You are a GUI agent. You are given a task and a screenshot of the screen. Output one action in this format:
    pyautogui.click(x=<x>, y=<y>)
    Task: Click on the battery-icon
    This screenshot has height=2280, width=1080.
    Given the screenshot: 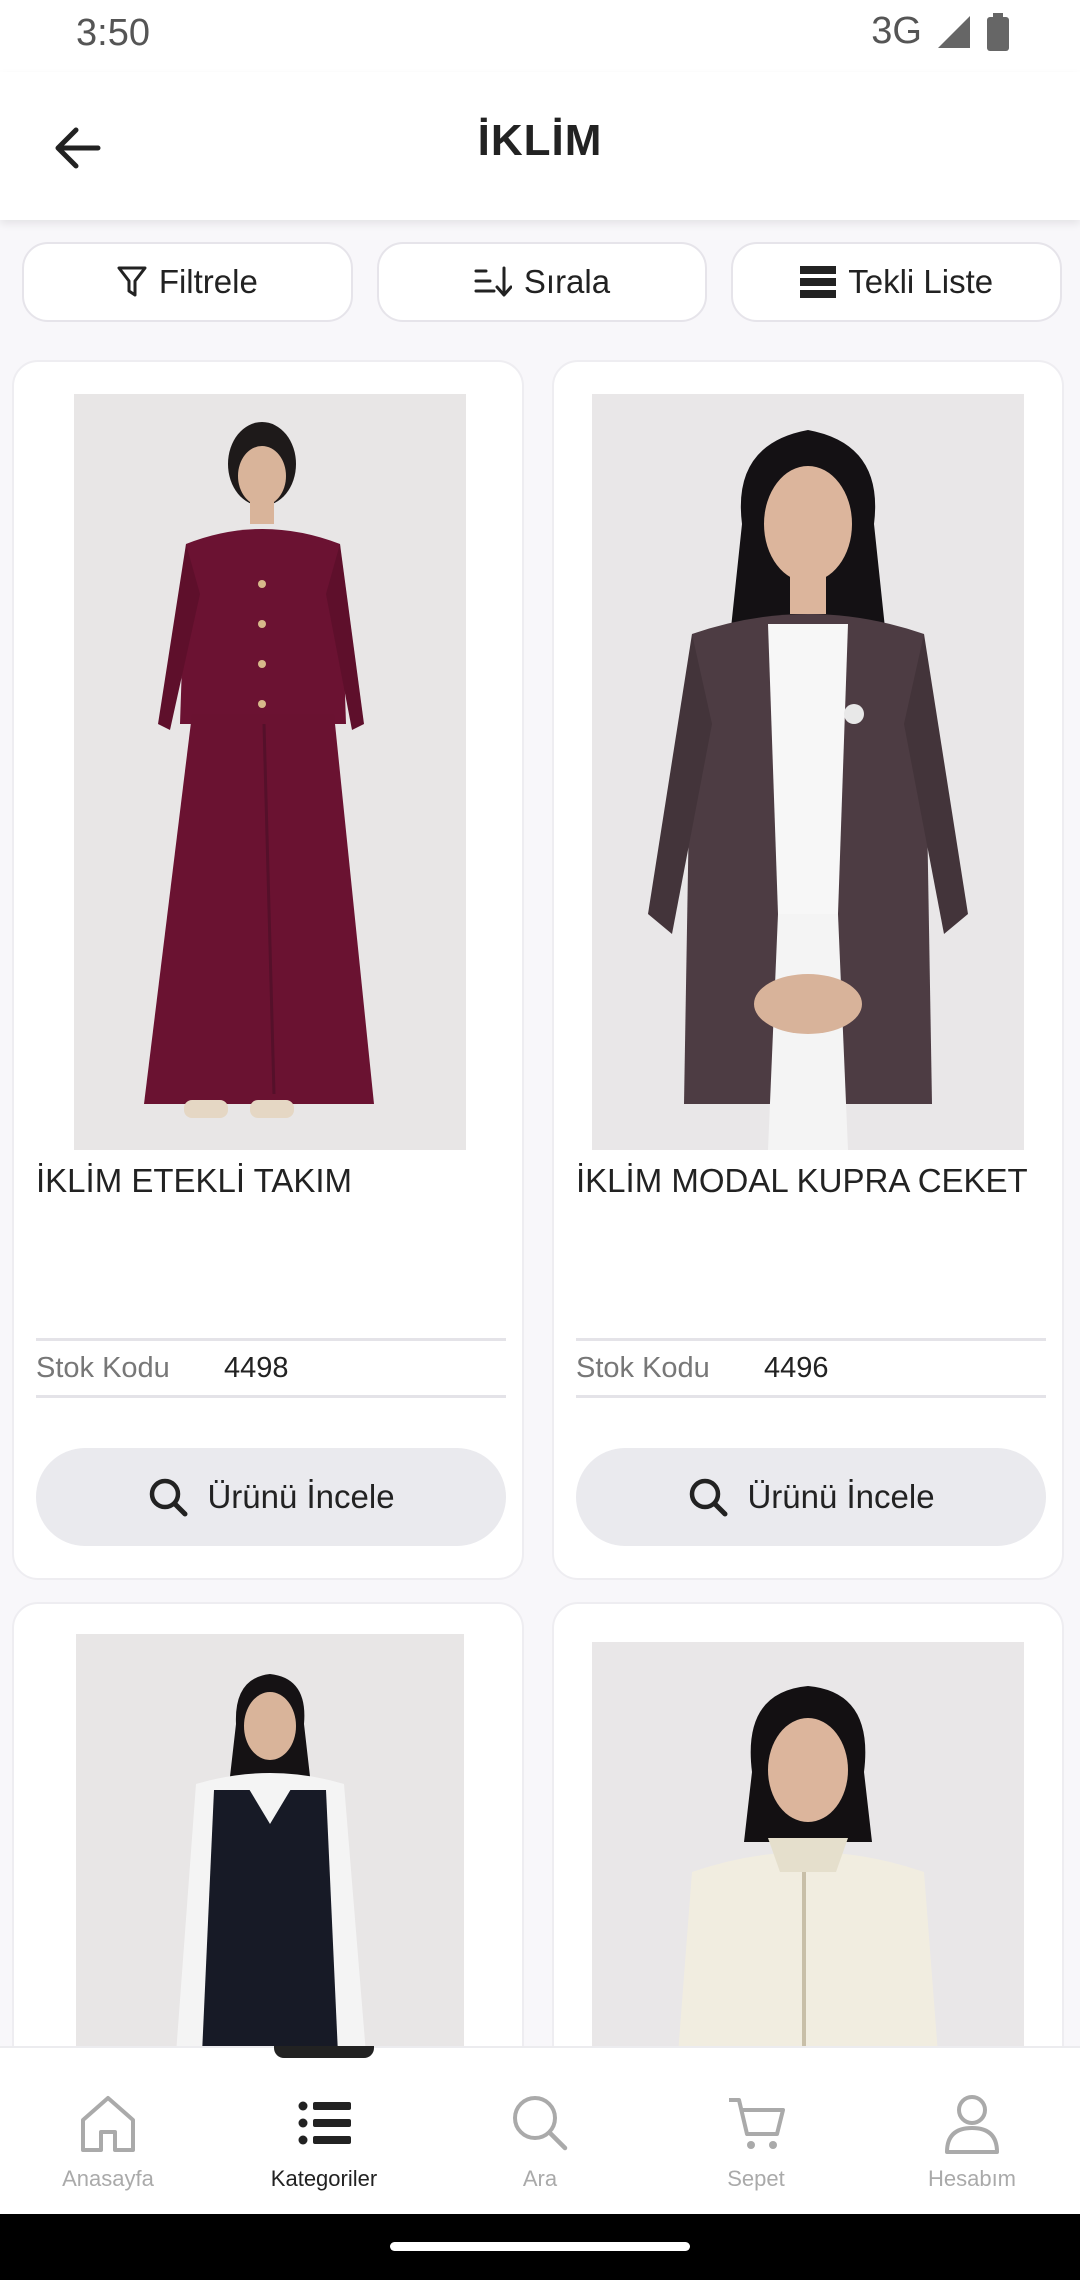 What is the action you would take?
    pyautogui.click(x=998, y=31)
    